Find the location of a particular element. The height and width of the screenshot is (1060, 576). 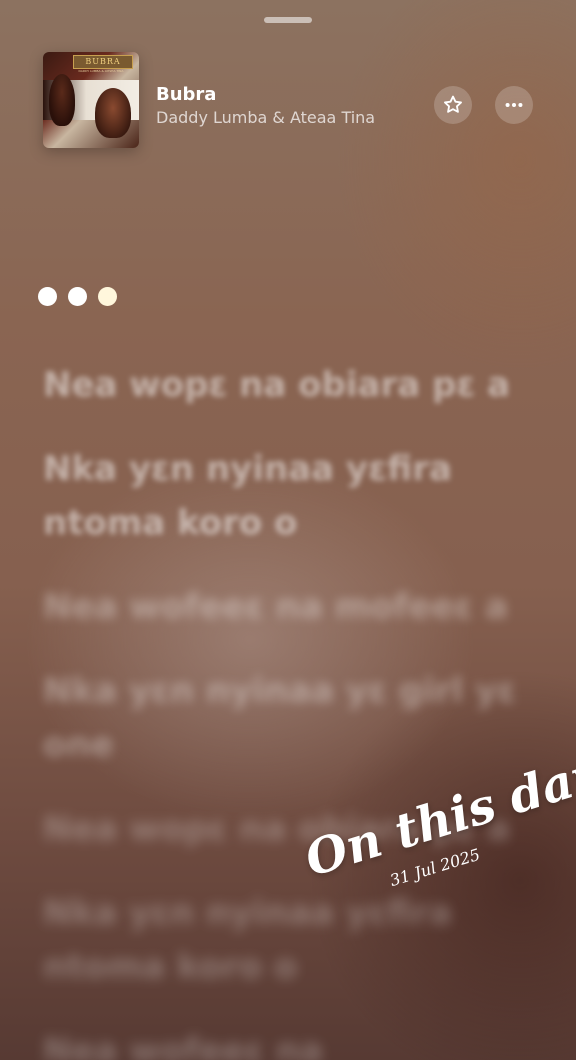

more-icon is located at coordinates (514, 105).